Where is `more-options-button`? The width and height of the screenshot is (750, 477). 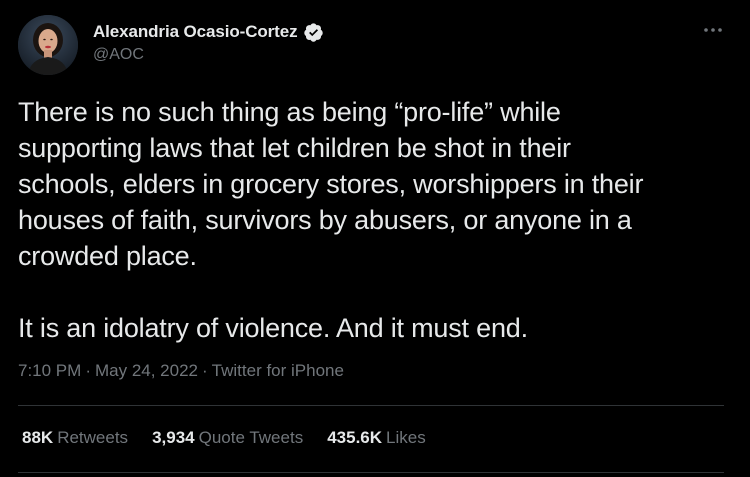 more-options-button is located at coordinates (713, 30).